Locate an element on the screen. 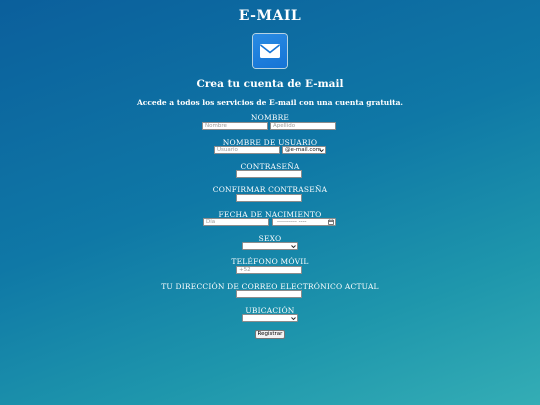  last-name-input: Apellido is located at coordinates (303, 126).